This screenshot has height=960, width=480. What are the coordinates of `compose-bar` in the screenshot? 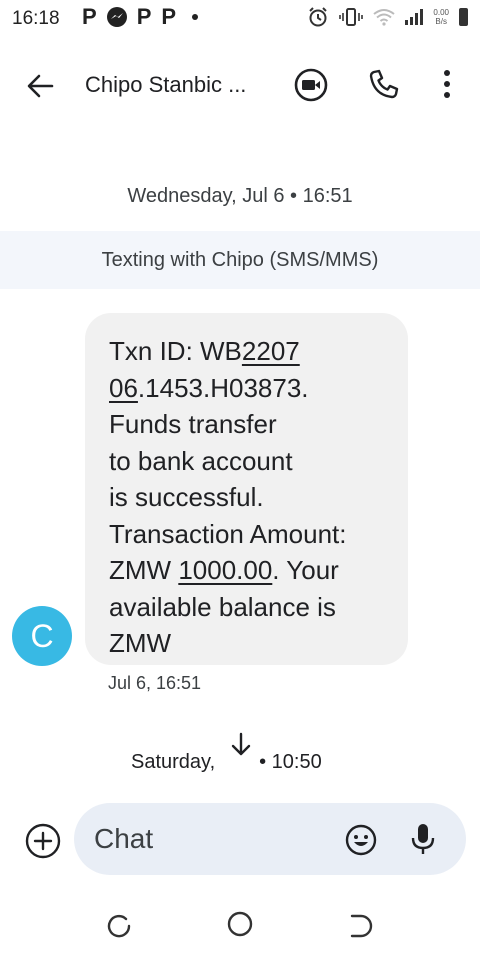 It's located at (270, 839).